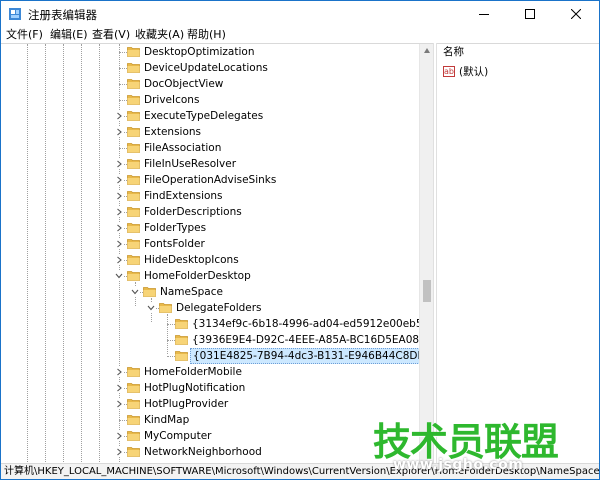 This screenshot has width=600, height=480. What do you see at coordinates (186, 404) in the screenshot?
I see `tree-node-label: HotPlugProvider` at bounding box center [186, 404].